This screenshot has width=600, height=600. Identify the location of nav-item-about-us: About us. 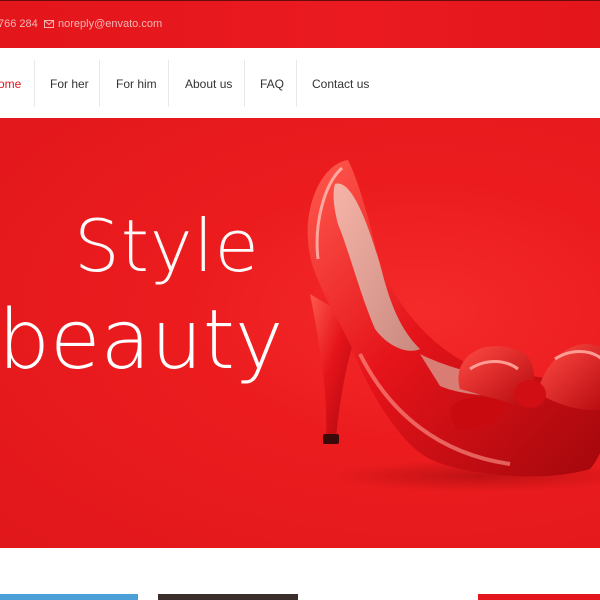
(208, 83).